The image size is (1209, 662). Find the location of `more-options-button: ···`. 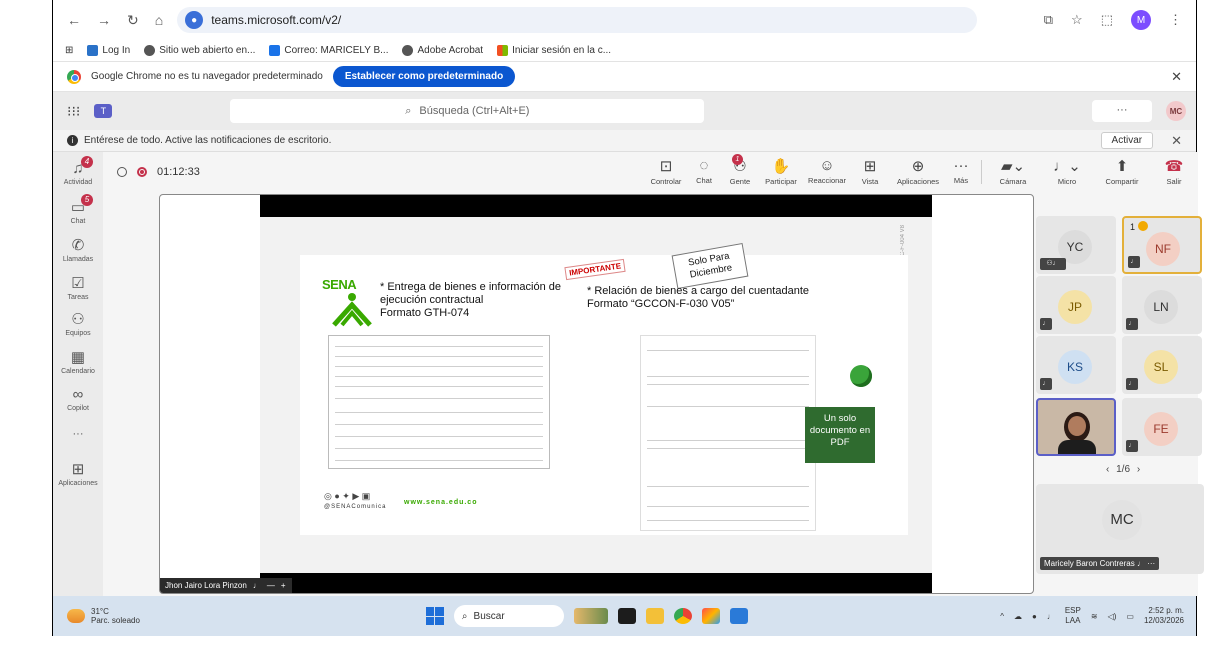

more-options-button: ··· is located at coordinates (1122, 111).